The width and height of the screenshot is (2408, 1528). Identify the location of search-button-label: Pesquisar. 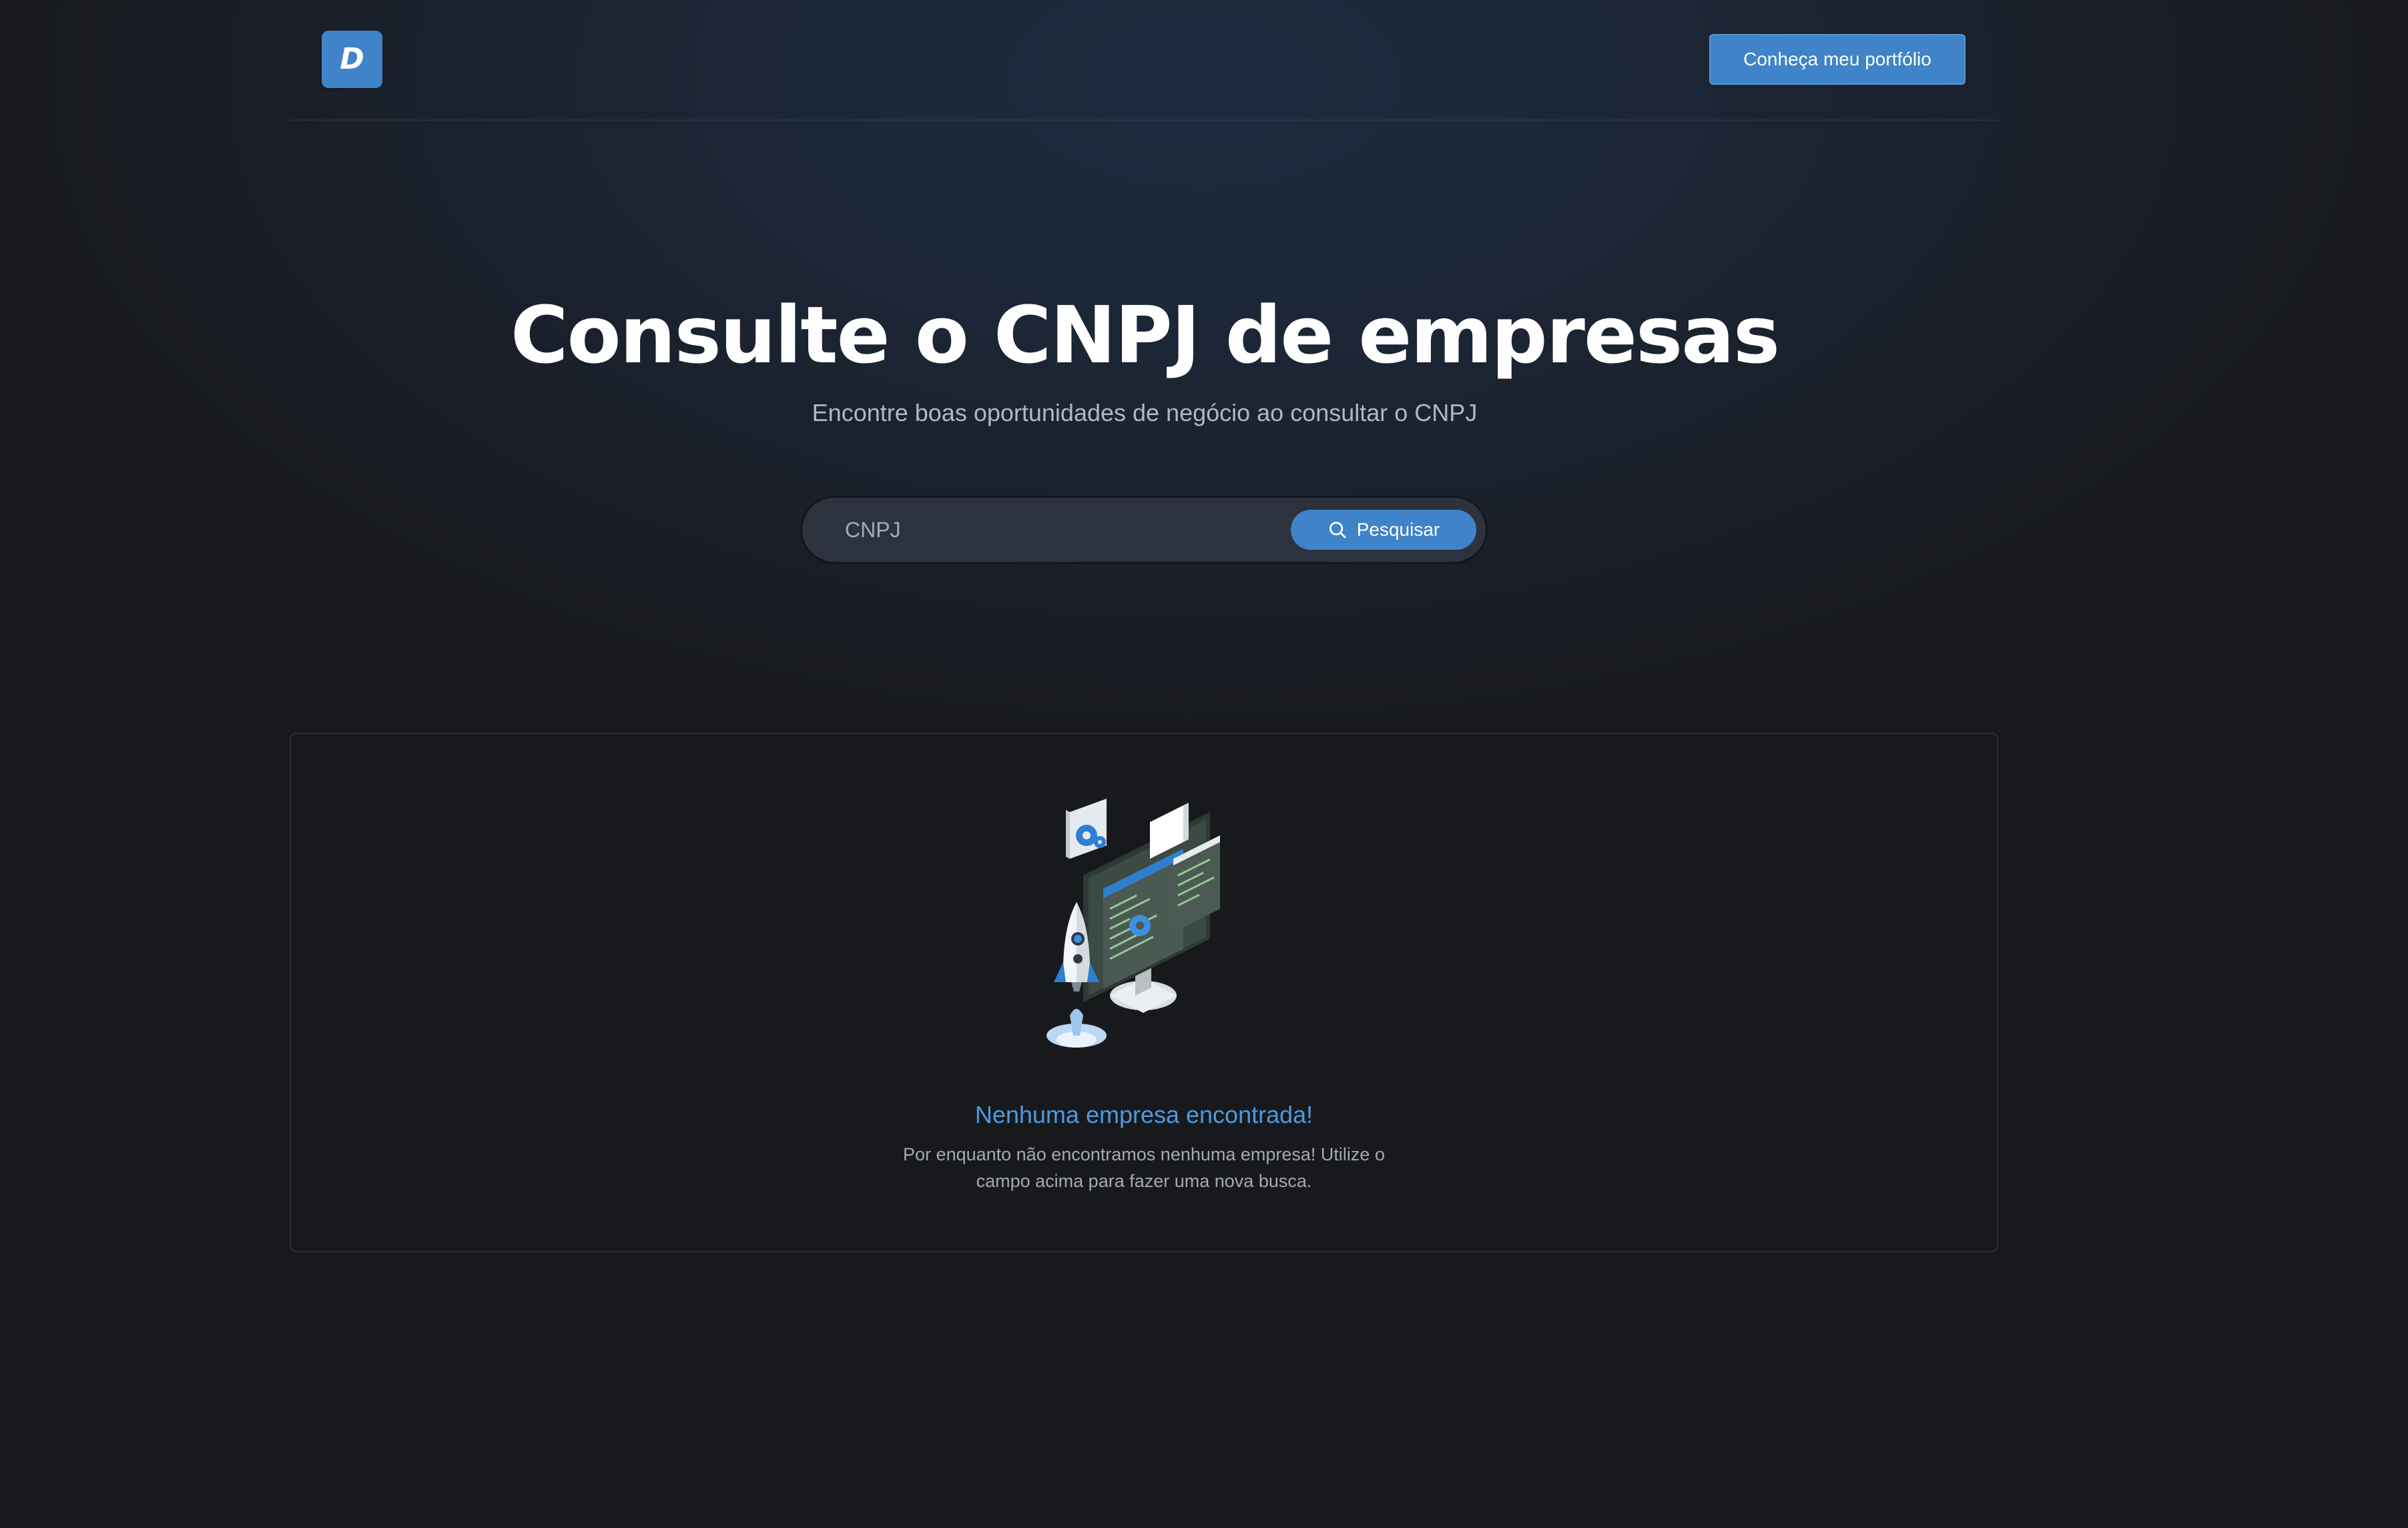
(1398, 529).